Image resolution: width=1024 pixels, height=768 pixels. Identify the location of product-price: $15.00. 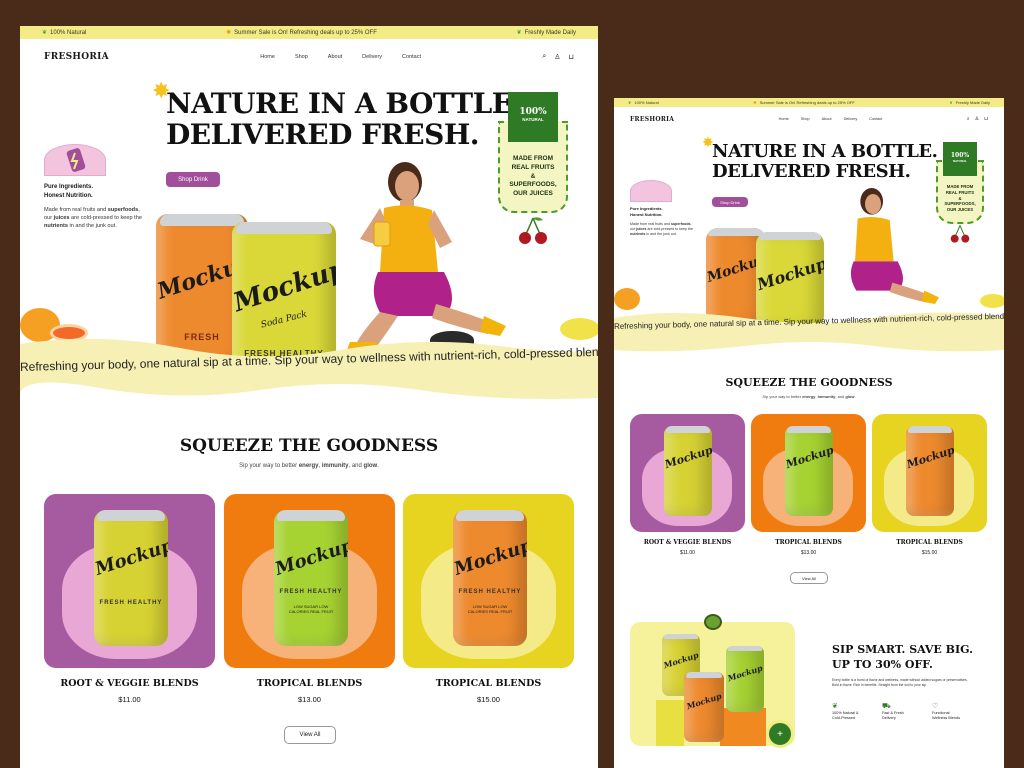
(929, 553).